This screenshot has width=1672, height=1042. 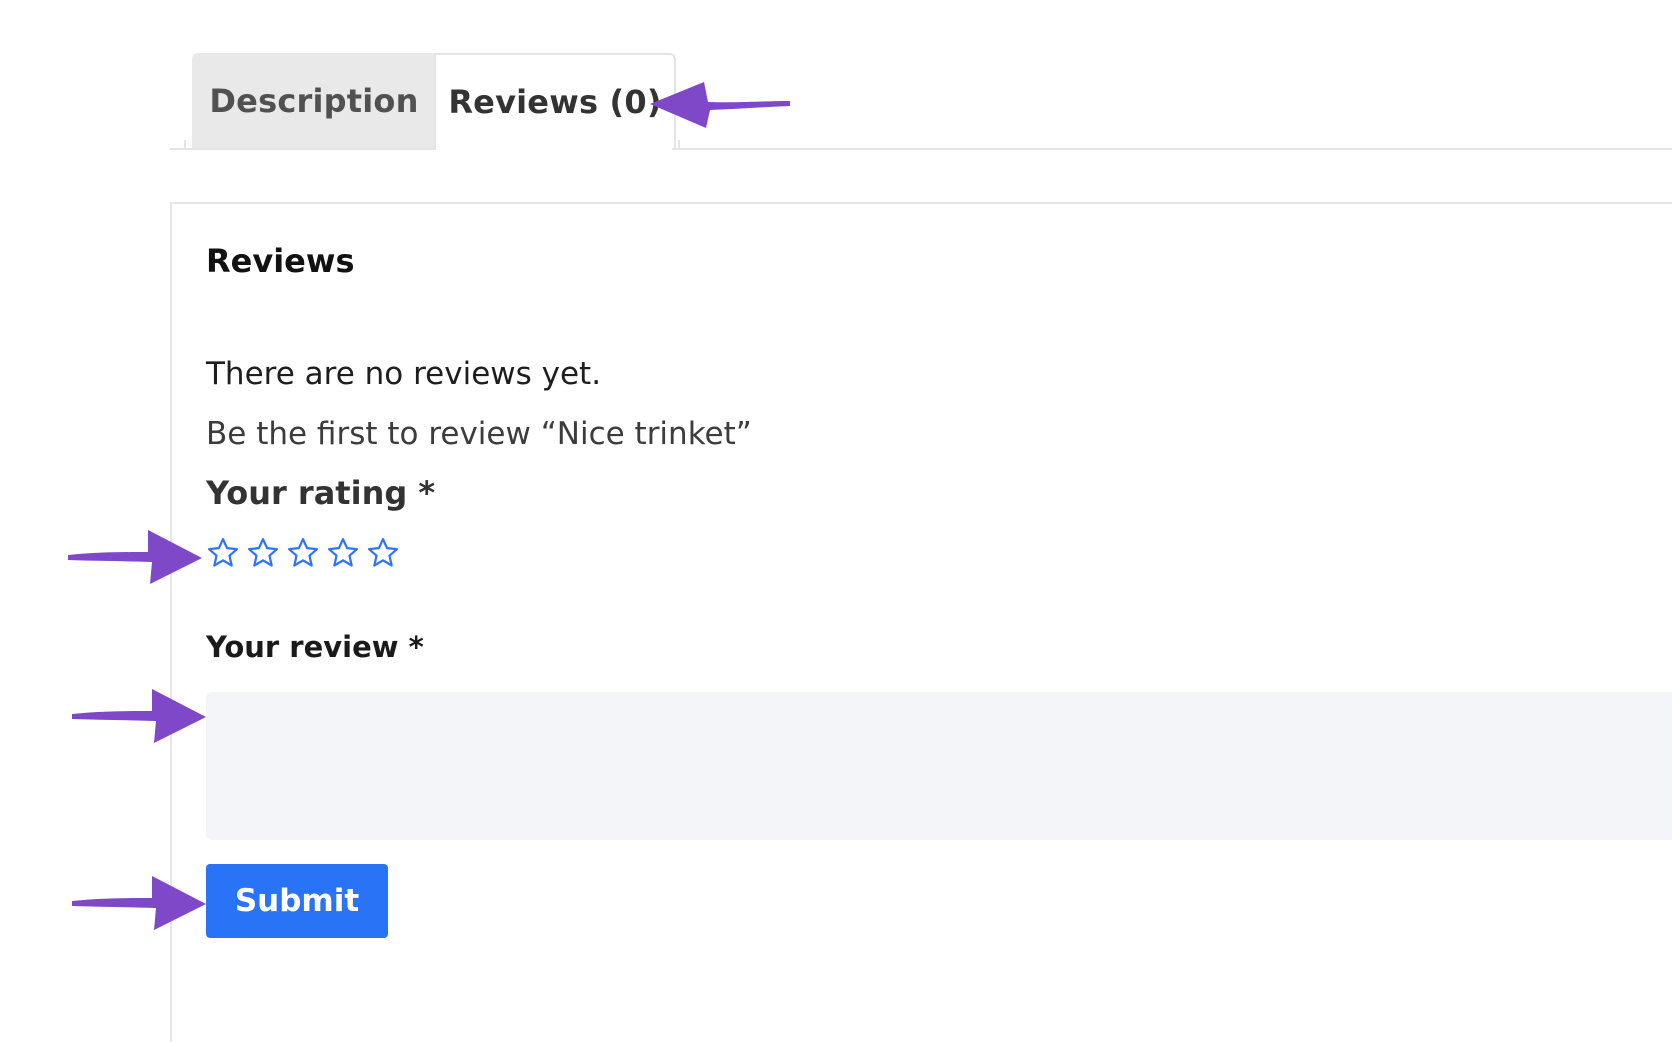 I want to click on no-reviews-message: There are no reviews yet., so click(x=404, y=374).